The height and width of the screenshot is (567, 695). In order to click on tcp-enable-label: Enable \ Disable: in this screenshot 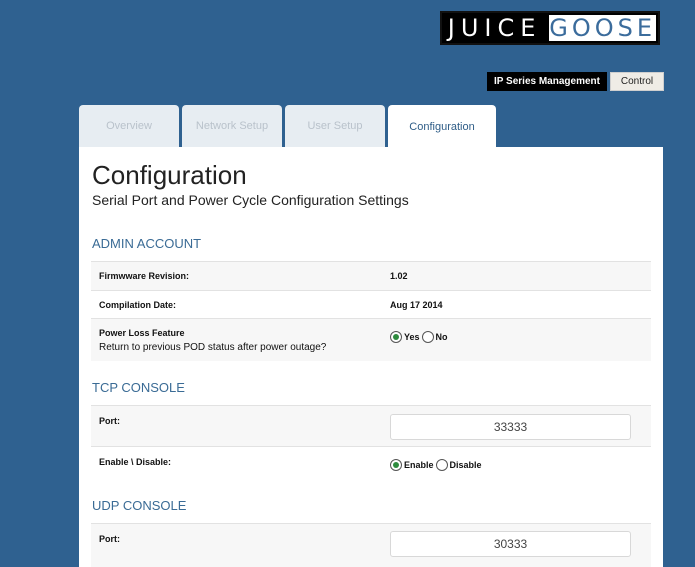, I will do `click(135, 462)`.